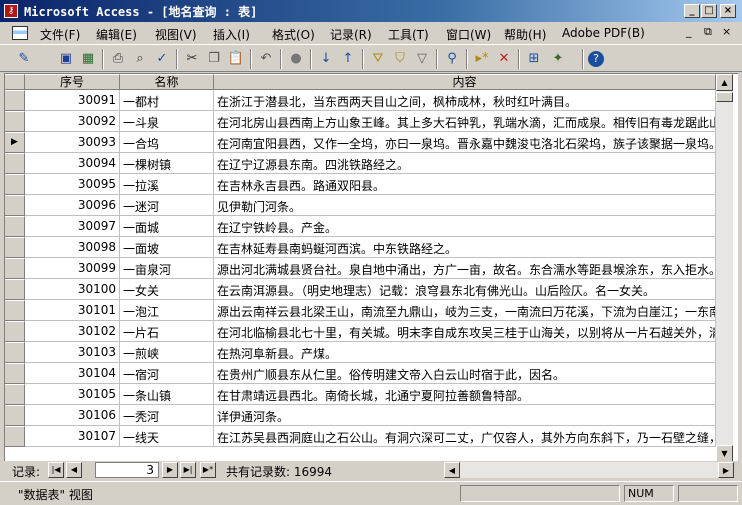 This screenshot has height=505, width=742. What do you see at coordinates (208, 470) in the screenshot?
I see `new-record-nav-button: ▶*` at bounding box center [208, 470].